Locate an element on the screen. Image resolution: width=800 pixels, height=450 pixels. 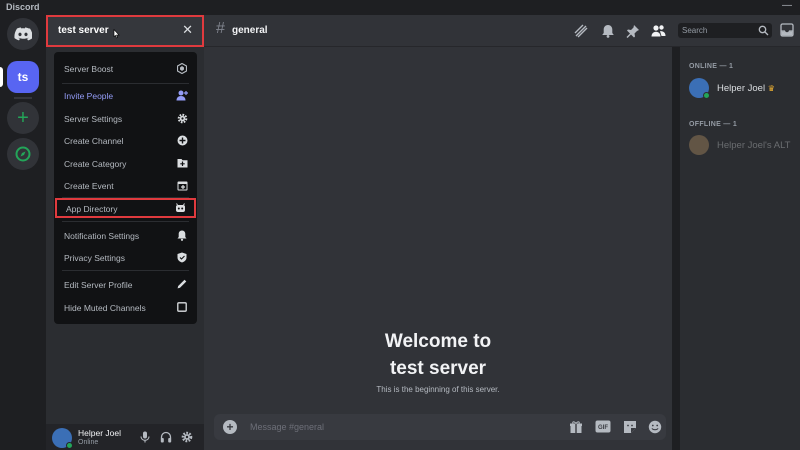
user-panel: Helper Joel Online is located at coordinates (125, 437).